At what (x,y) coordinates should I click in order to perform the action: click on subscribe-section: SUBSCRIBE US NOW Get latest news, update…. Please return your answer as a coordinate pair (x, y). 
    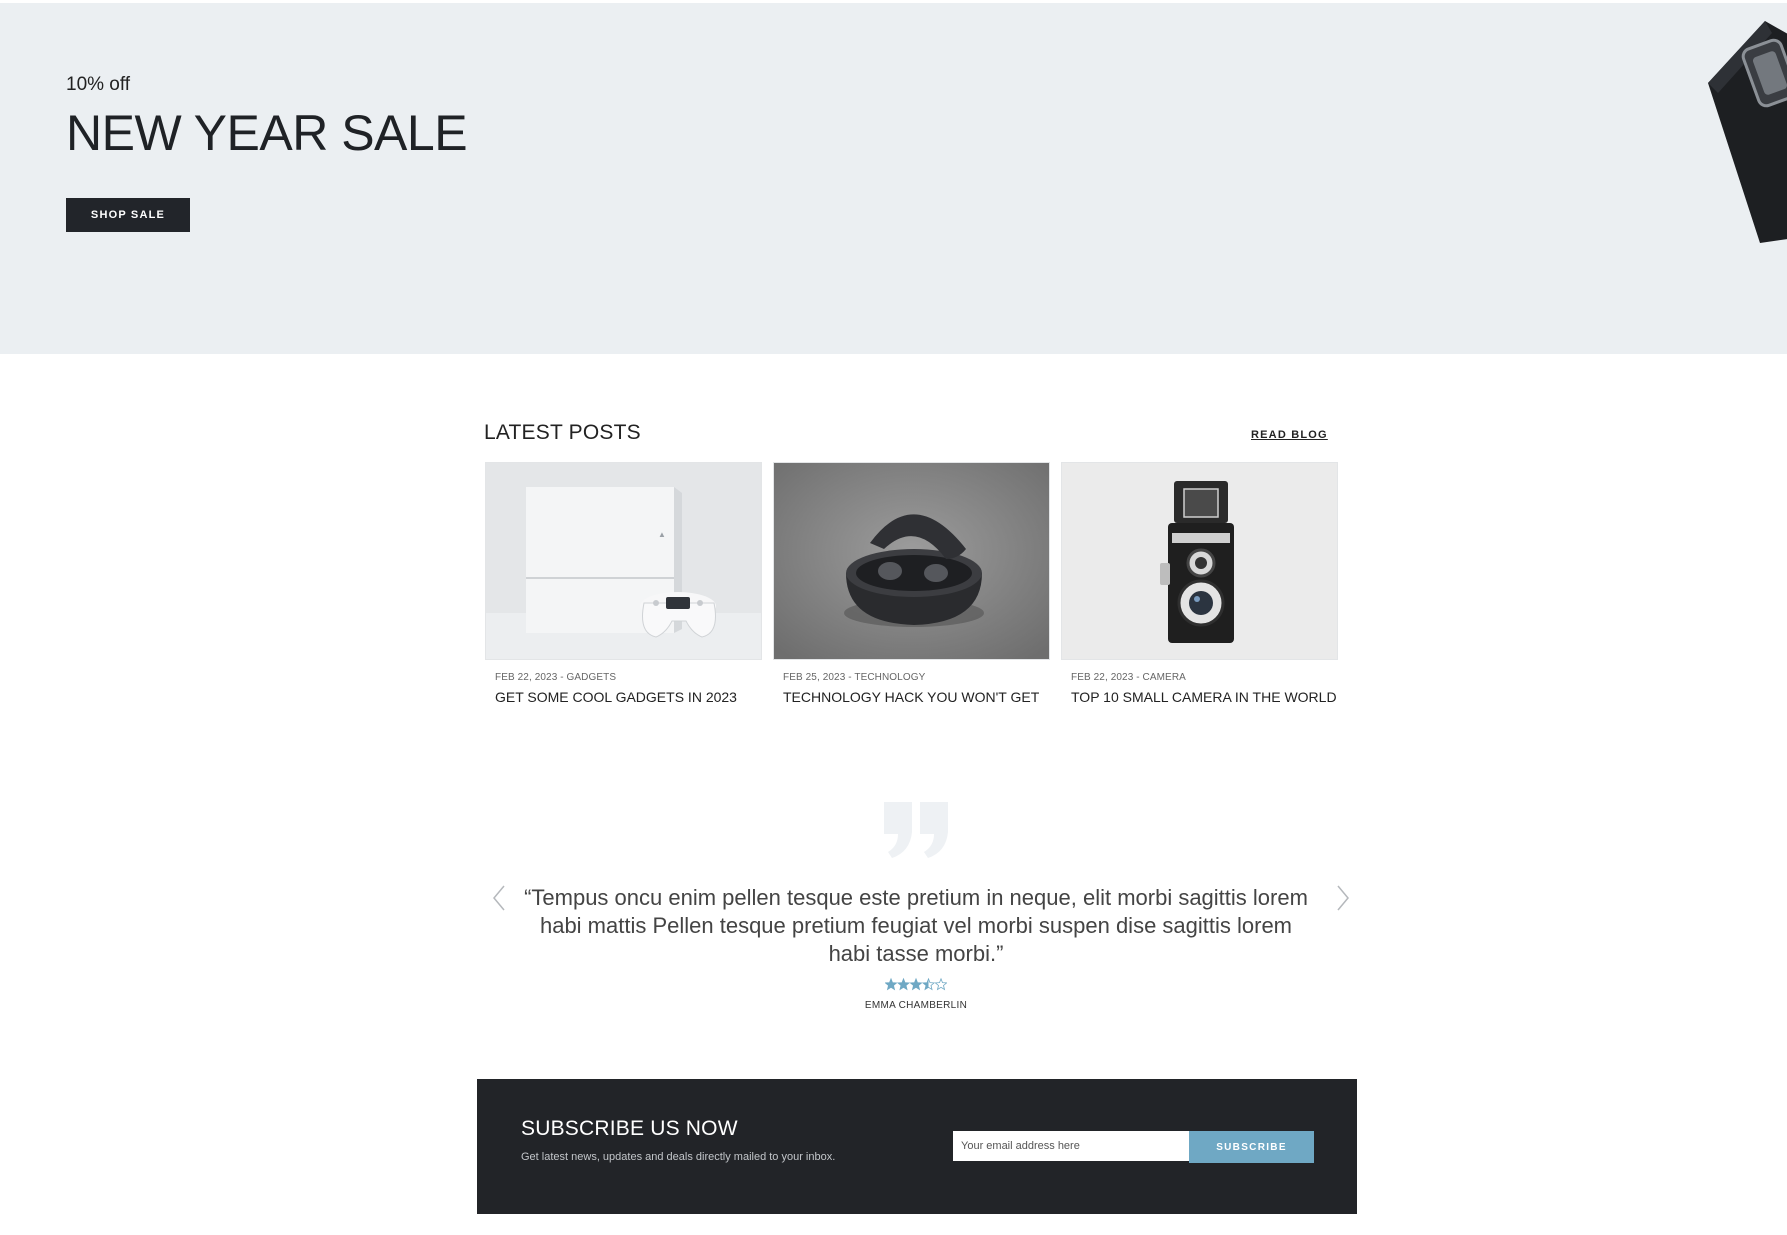
    Looking at the image, I should click on (917, 1146).